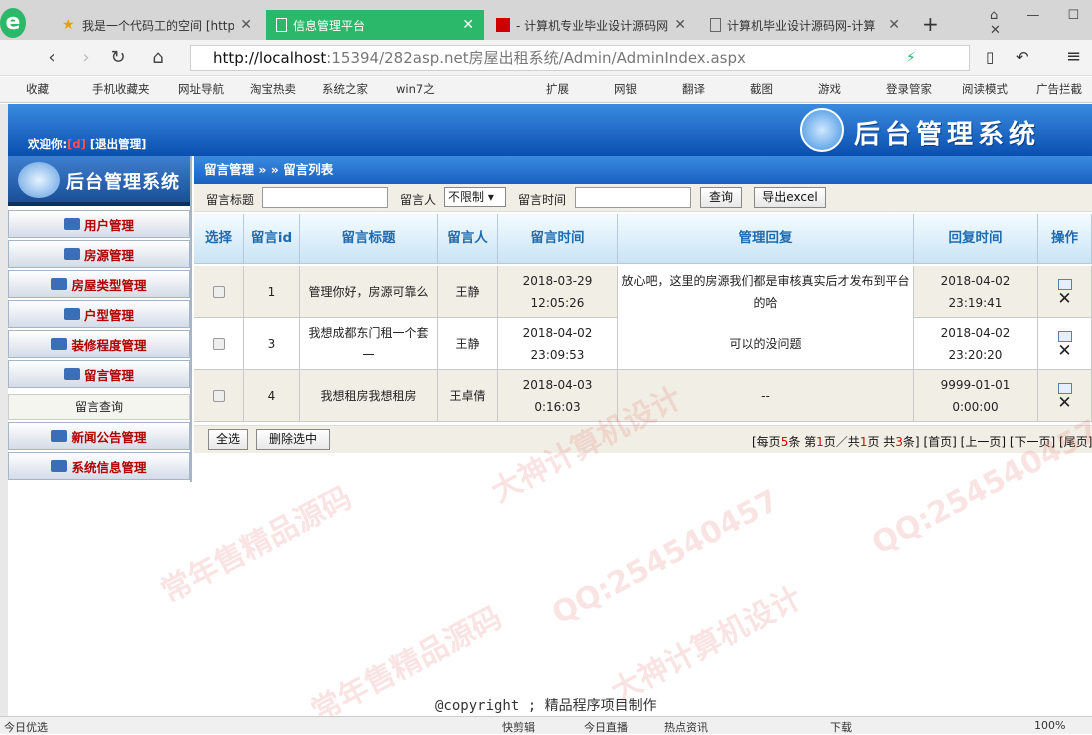 The height and width of the screenshot is (735, 1092). Describe the element at coordinates (721, 197) in the screenshot. I see `query-button: 查询` at that location.